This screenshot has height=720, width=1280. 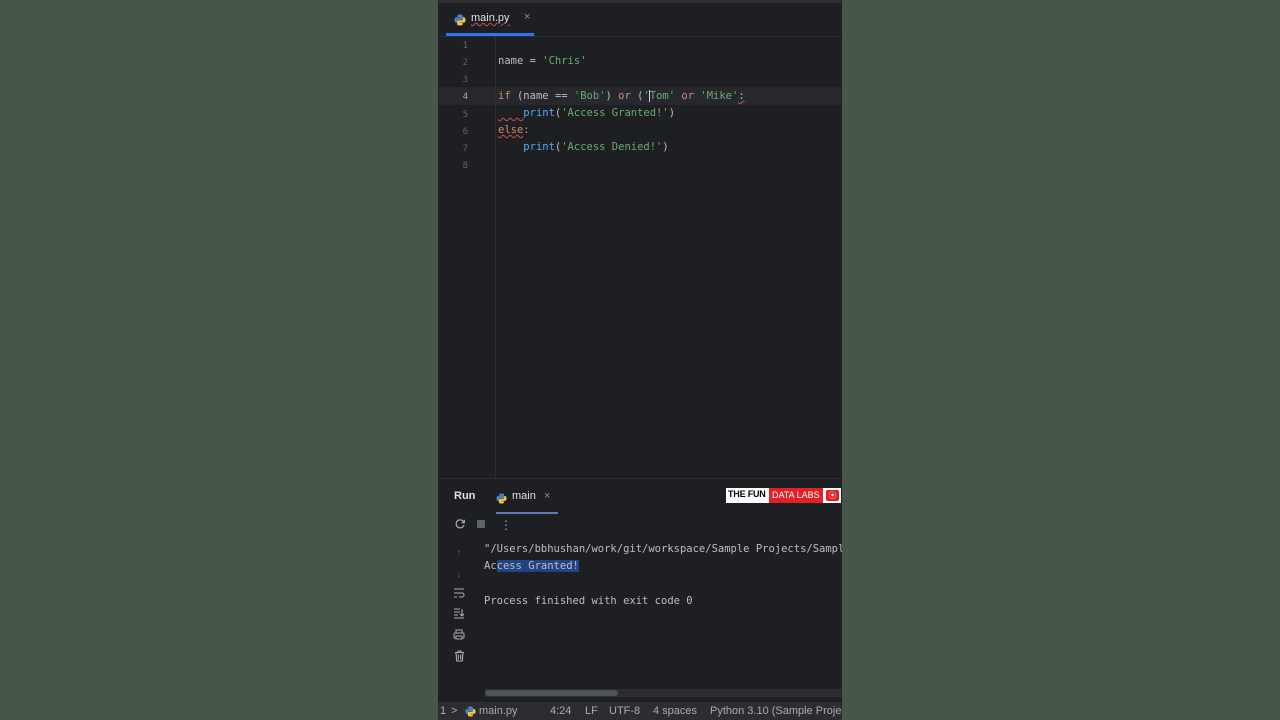 I want to click on line-number: 7, so click(x=465, y=149).